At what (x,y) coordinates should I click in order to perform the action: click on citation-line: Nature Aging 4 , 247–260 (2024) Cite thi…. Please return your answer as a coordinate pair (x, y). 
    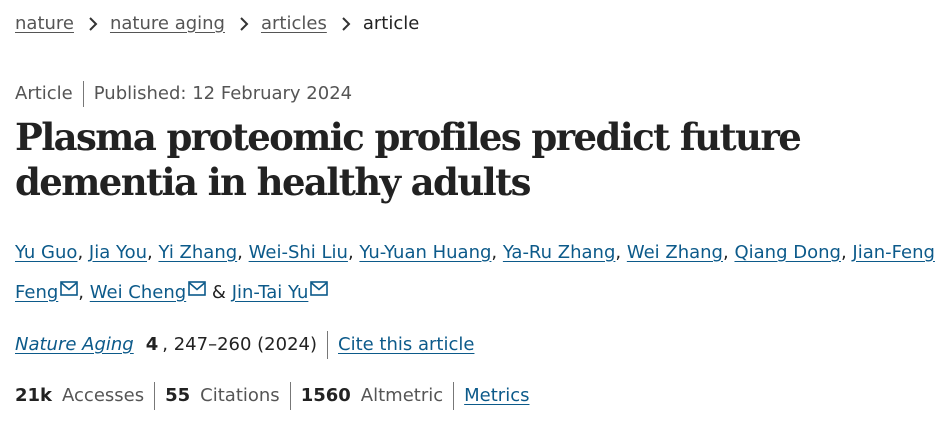
    Looking at the image, I should click on (244, 345).